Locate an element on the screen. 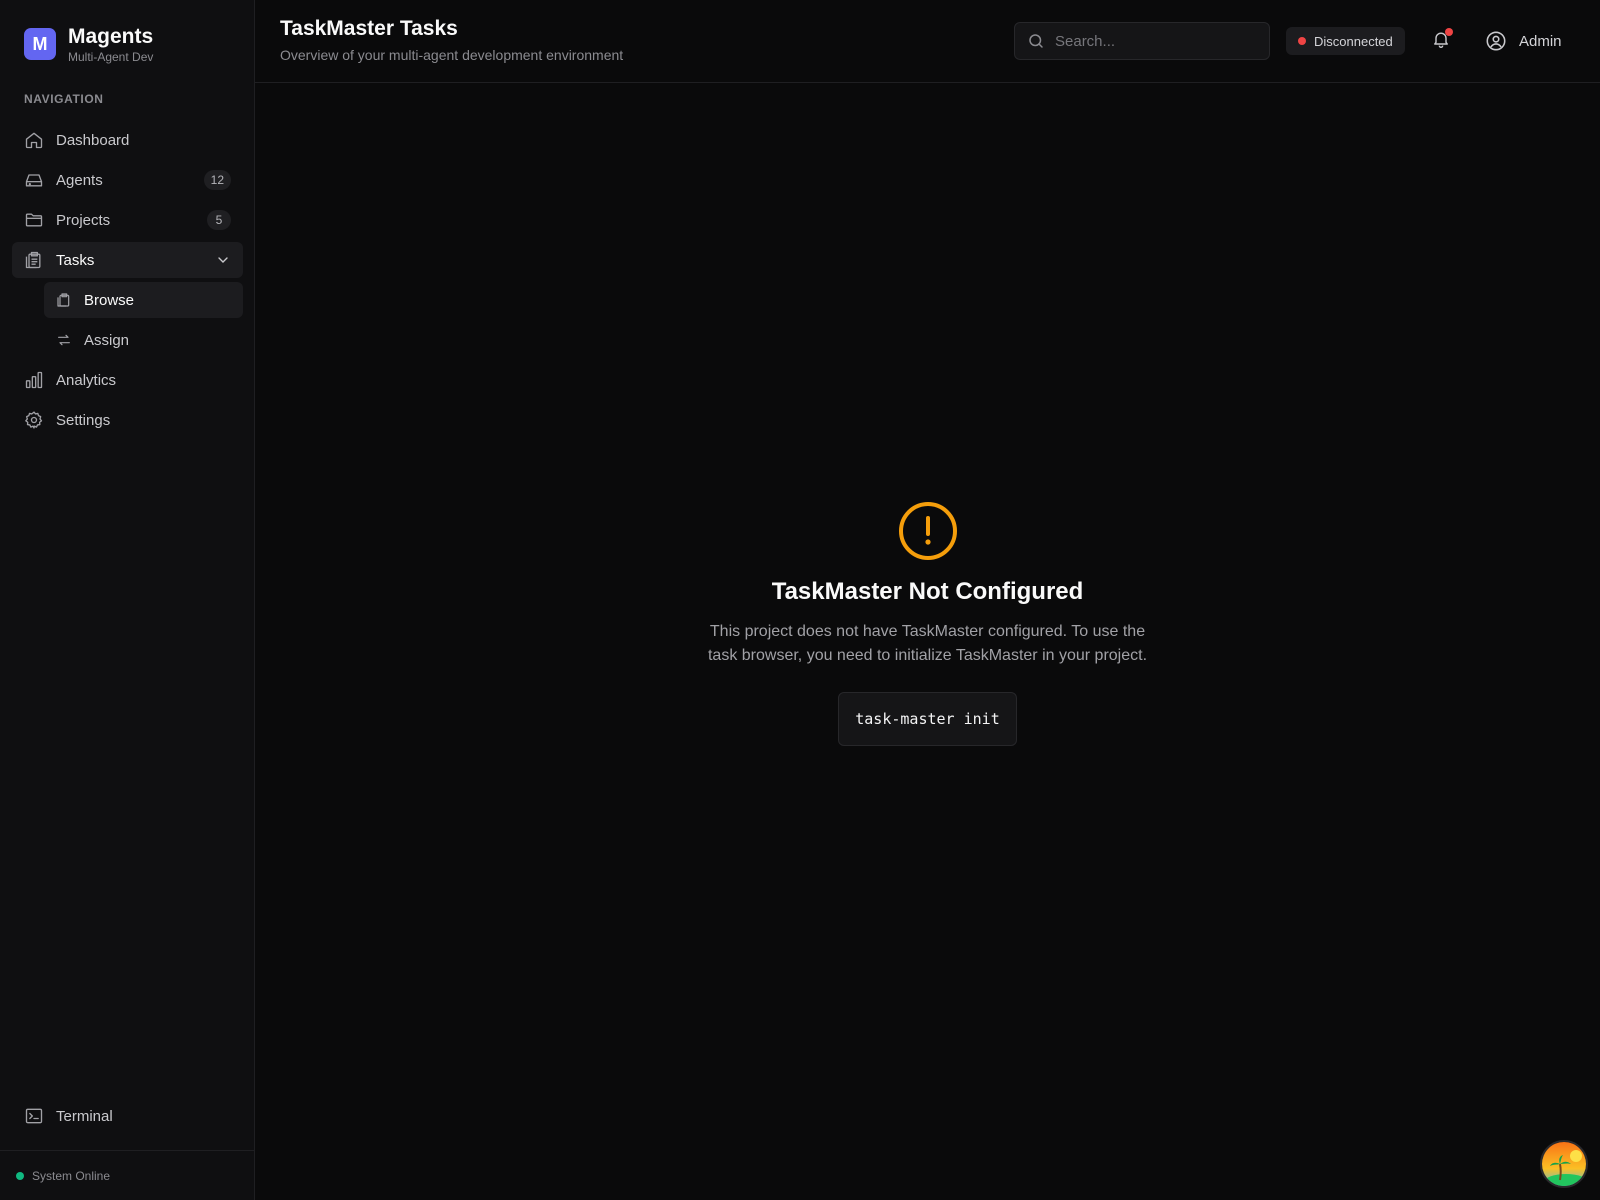  page-title: TaskMaster Tasks is located at coordinates (369, 28).